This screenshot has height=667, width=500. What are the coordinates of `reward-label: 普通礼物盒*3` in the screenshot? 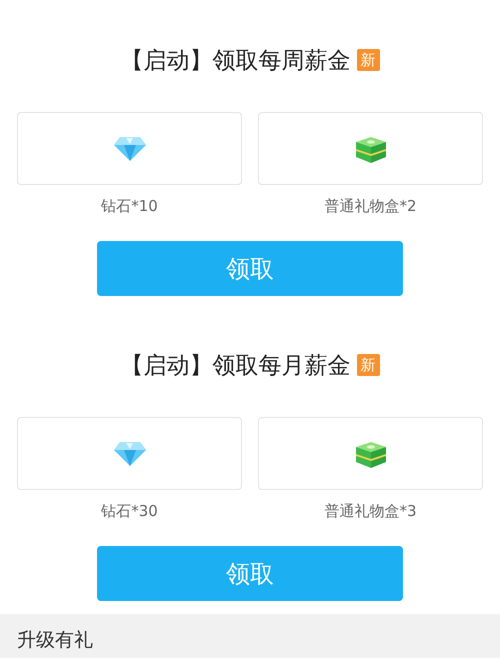 It's located at (370, 511).